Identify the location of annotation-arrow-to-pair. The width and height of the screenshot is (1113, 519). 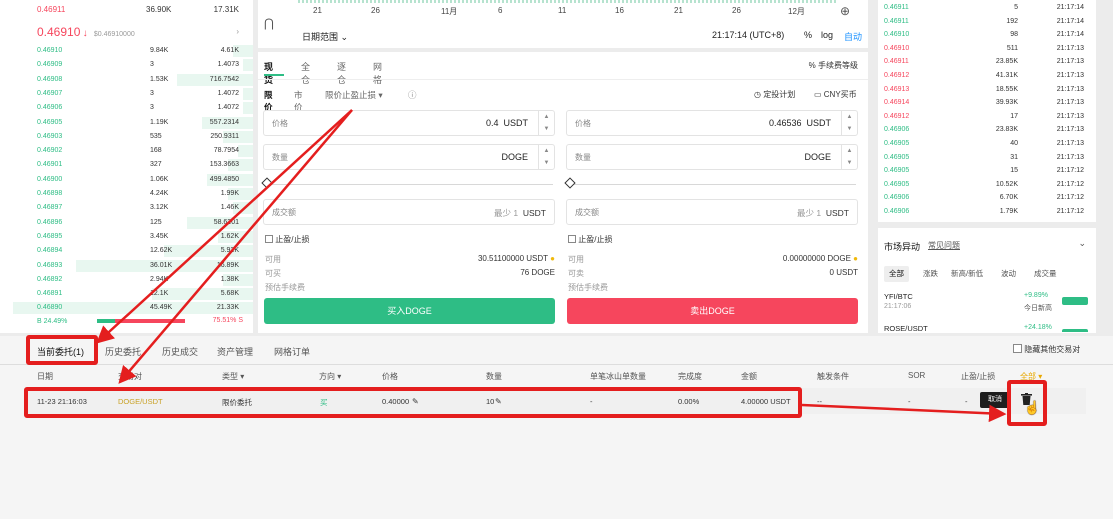
(235, 246).